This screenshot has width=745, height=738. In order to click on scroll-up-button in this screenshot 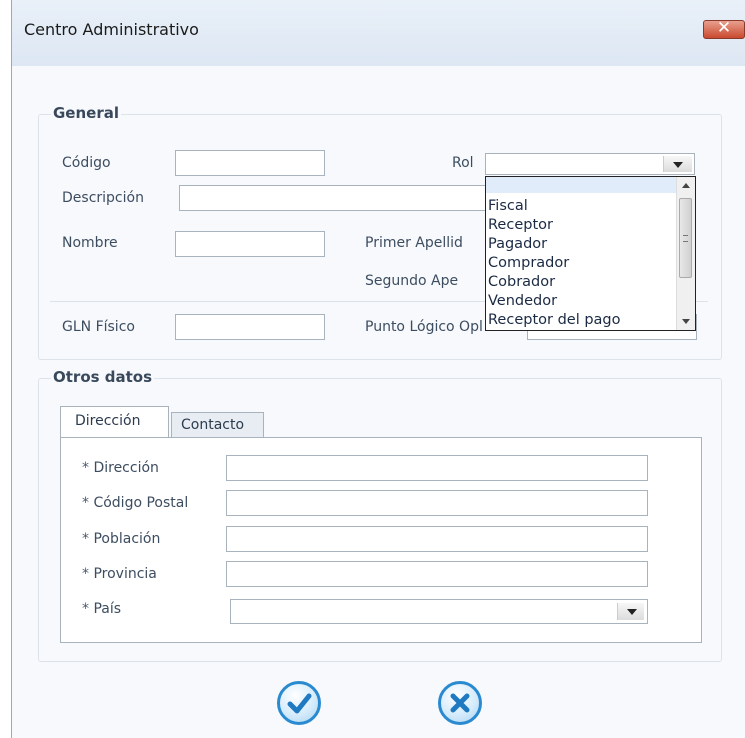, I will do `click(686, 185)`.